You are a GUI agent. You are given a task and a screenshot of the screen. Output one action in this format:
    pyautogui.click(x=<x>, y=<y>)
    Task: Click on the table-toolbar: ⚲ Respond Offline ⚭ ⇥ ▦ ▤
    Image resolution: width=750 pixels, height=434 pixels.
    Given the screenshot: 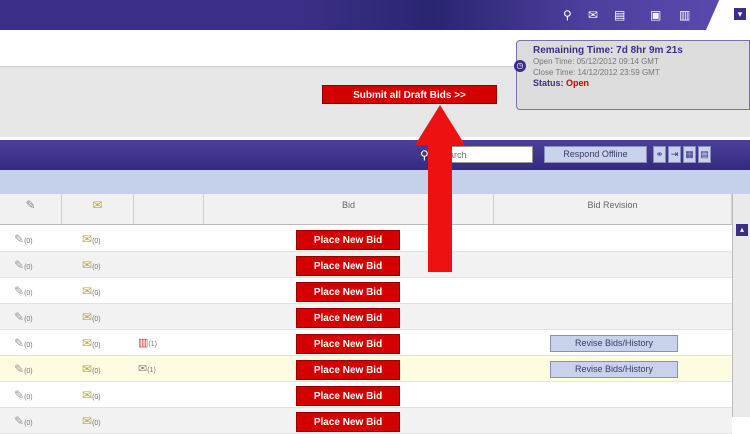 What is the action you would take?
    pyautogui.click(x=375, y=155)
    